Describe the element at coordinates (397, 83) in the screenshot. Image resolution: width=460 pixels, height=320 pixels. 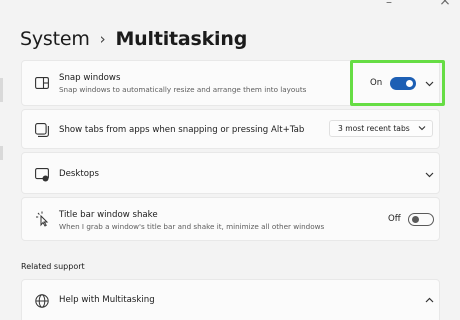
I see `highlight-box` at that location.